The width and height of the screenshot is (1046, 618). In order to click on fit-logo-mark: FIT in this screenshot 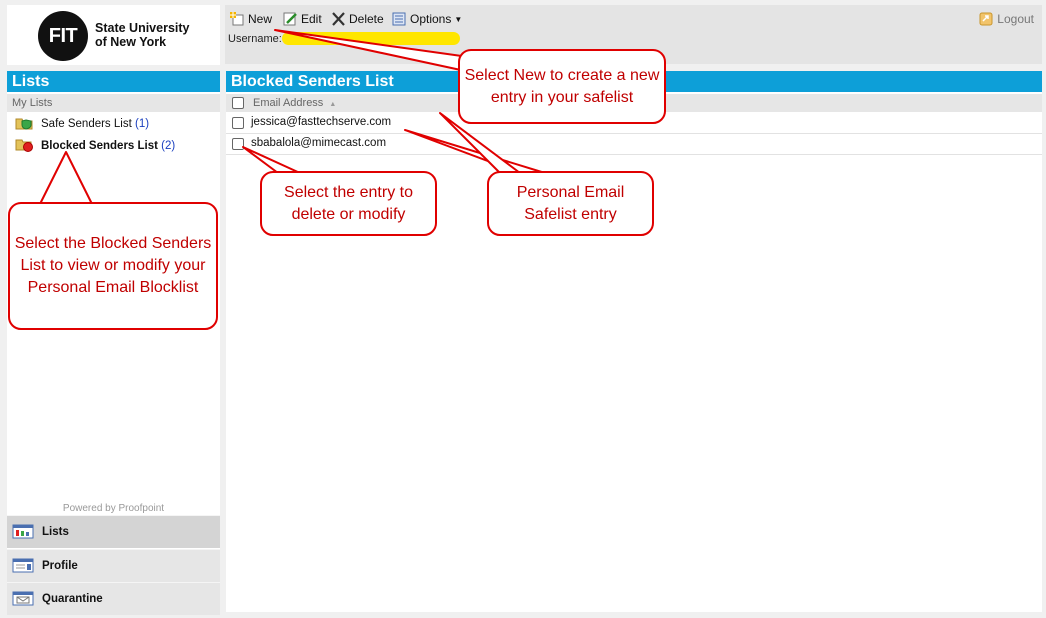, I will do `click(63, 36)`.